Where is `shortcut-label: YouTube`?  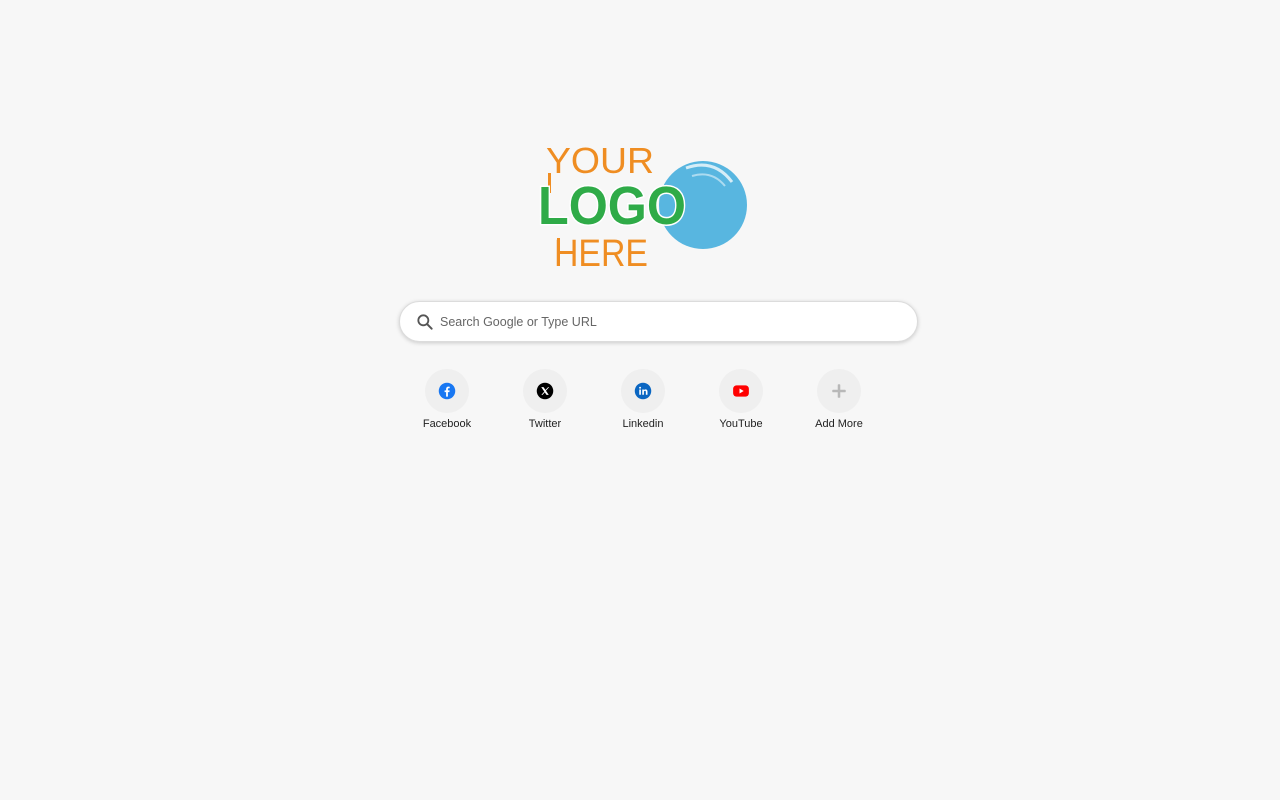 shortcut-label: YouTube is located at coordinates (741, 424).